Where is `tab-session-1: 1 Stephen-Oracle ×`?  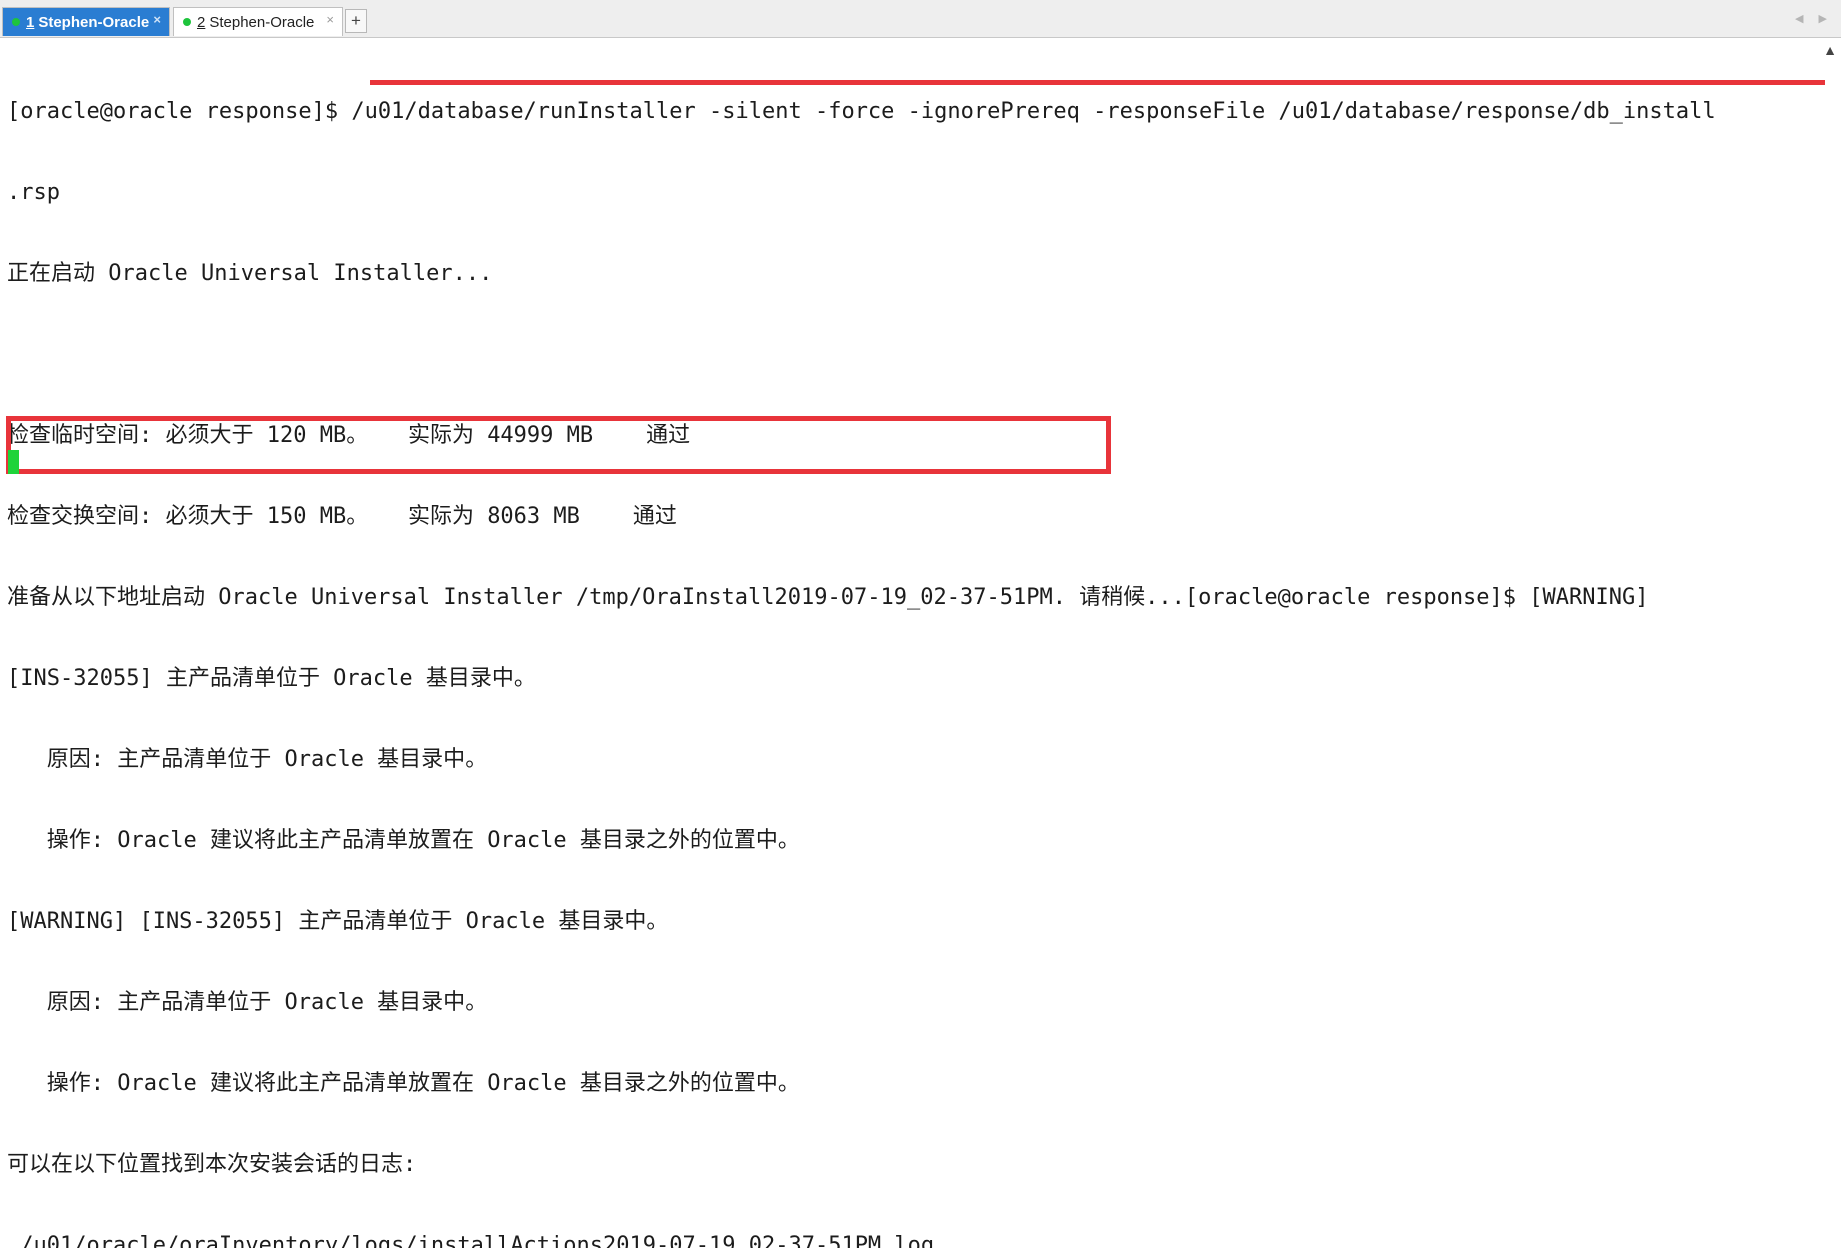
tab-session-1: 1 Stephen-Oracle × is located at coordinates (86, 21).